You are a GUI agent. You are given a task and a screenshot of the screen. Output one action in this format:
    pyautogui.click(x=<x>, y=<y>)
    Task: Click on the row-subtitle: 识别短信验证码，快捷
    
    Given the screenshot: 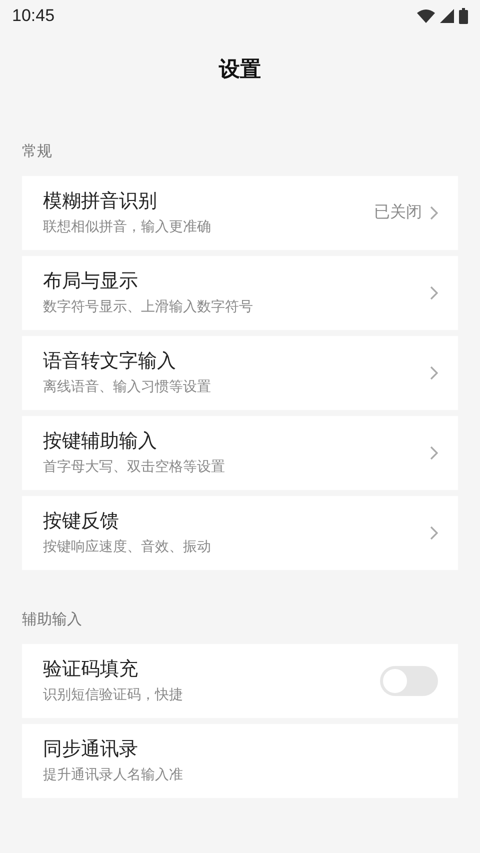 What is the action you would take?
    pyautogui.click(x=113, y=694)
    